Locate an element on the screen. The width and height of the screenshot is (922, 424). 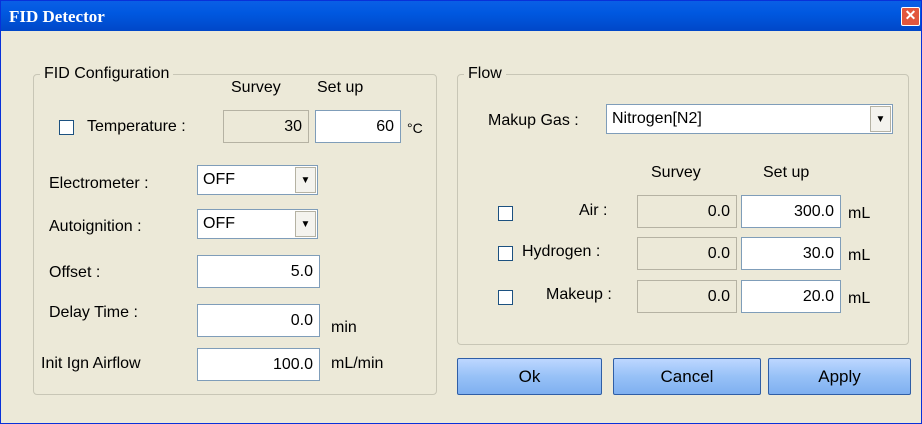
flow-survey-header: Survey is located at coordinates (676, 172).